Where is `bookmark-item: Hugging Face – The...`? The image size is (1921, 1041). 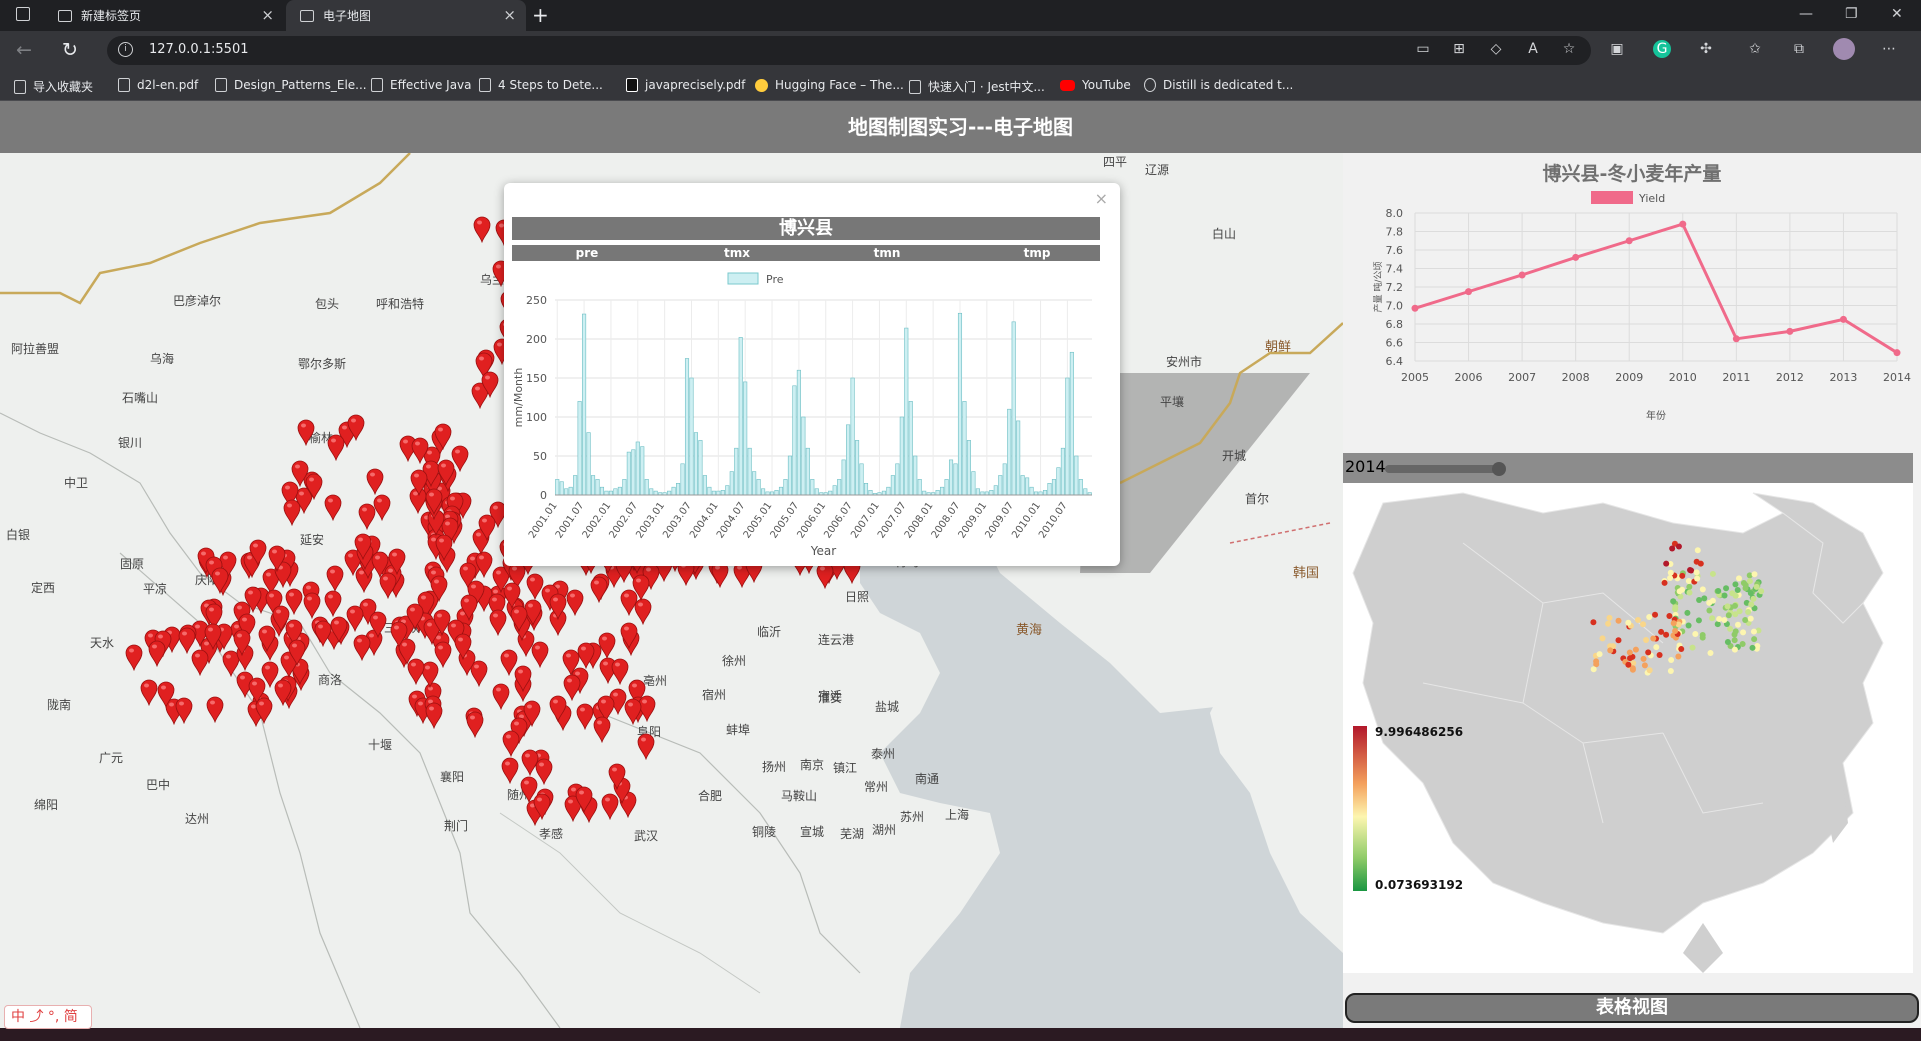
bookmark-item: Hugging Face – The... is located at coordinates (829, 85).